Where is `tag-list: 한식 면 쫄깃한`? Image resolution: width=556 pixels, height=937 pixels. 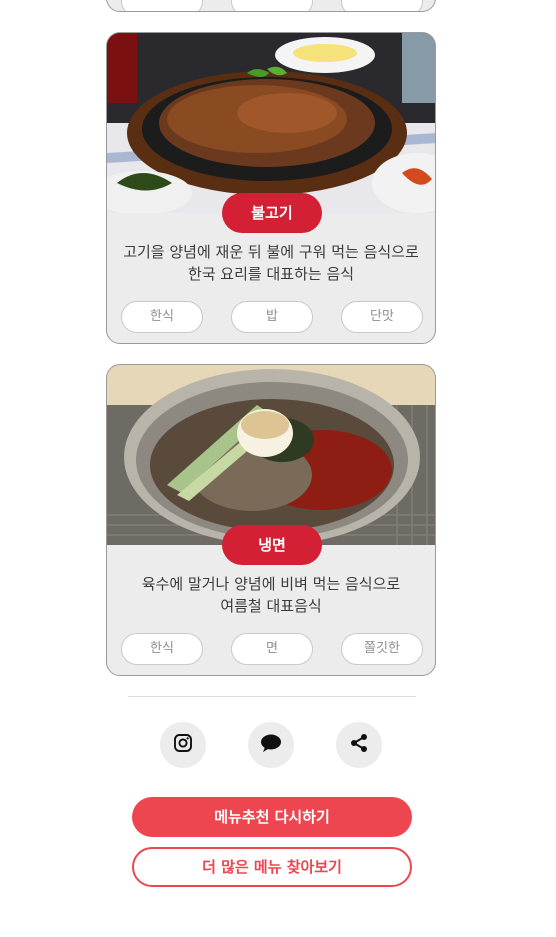
tag-list: 한식 면 쫄깃한 is located at coordinates (272, 649).